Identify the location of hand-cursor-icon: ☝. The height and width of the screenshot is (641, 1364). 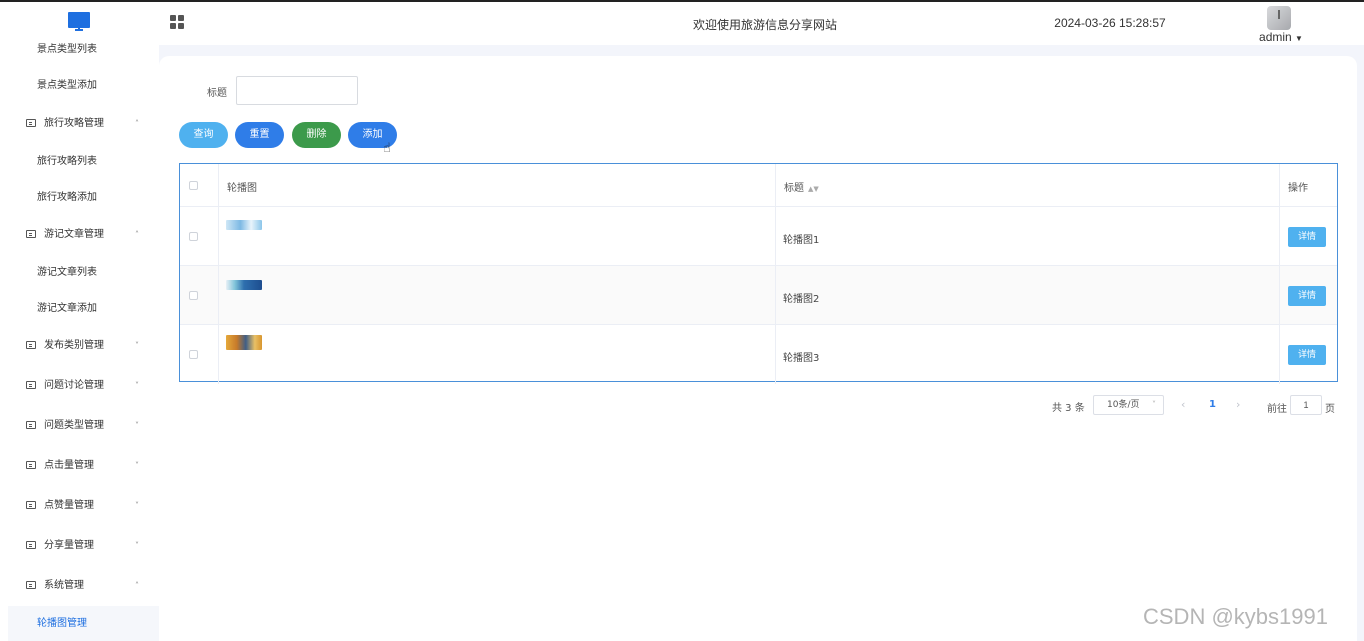
(387, 148).